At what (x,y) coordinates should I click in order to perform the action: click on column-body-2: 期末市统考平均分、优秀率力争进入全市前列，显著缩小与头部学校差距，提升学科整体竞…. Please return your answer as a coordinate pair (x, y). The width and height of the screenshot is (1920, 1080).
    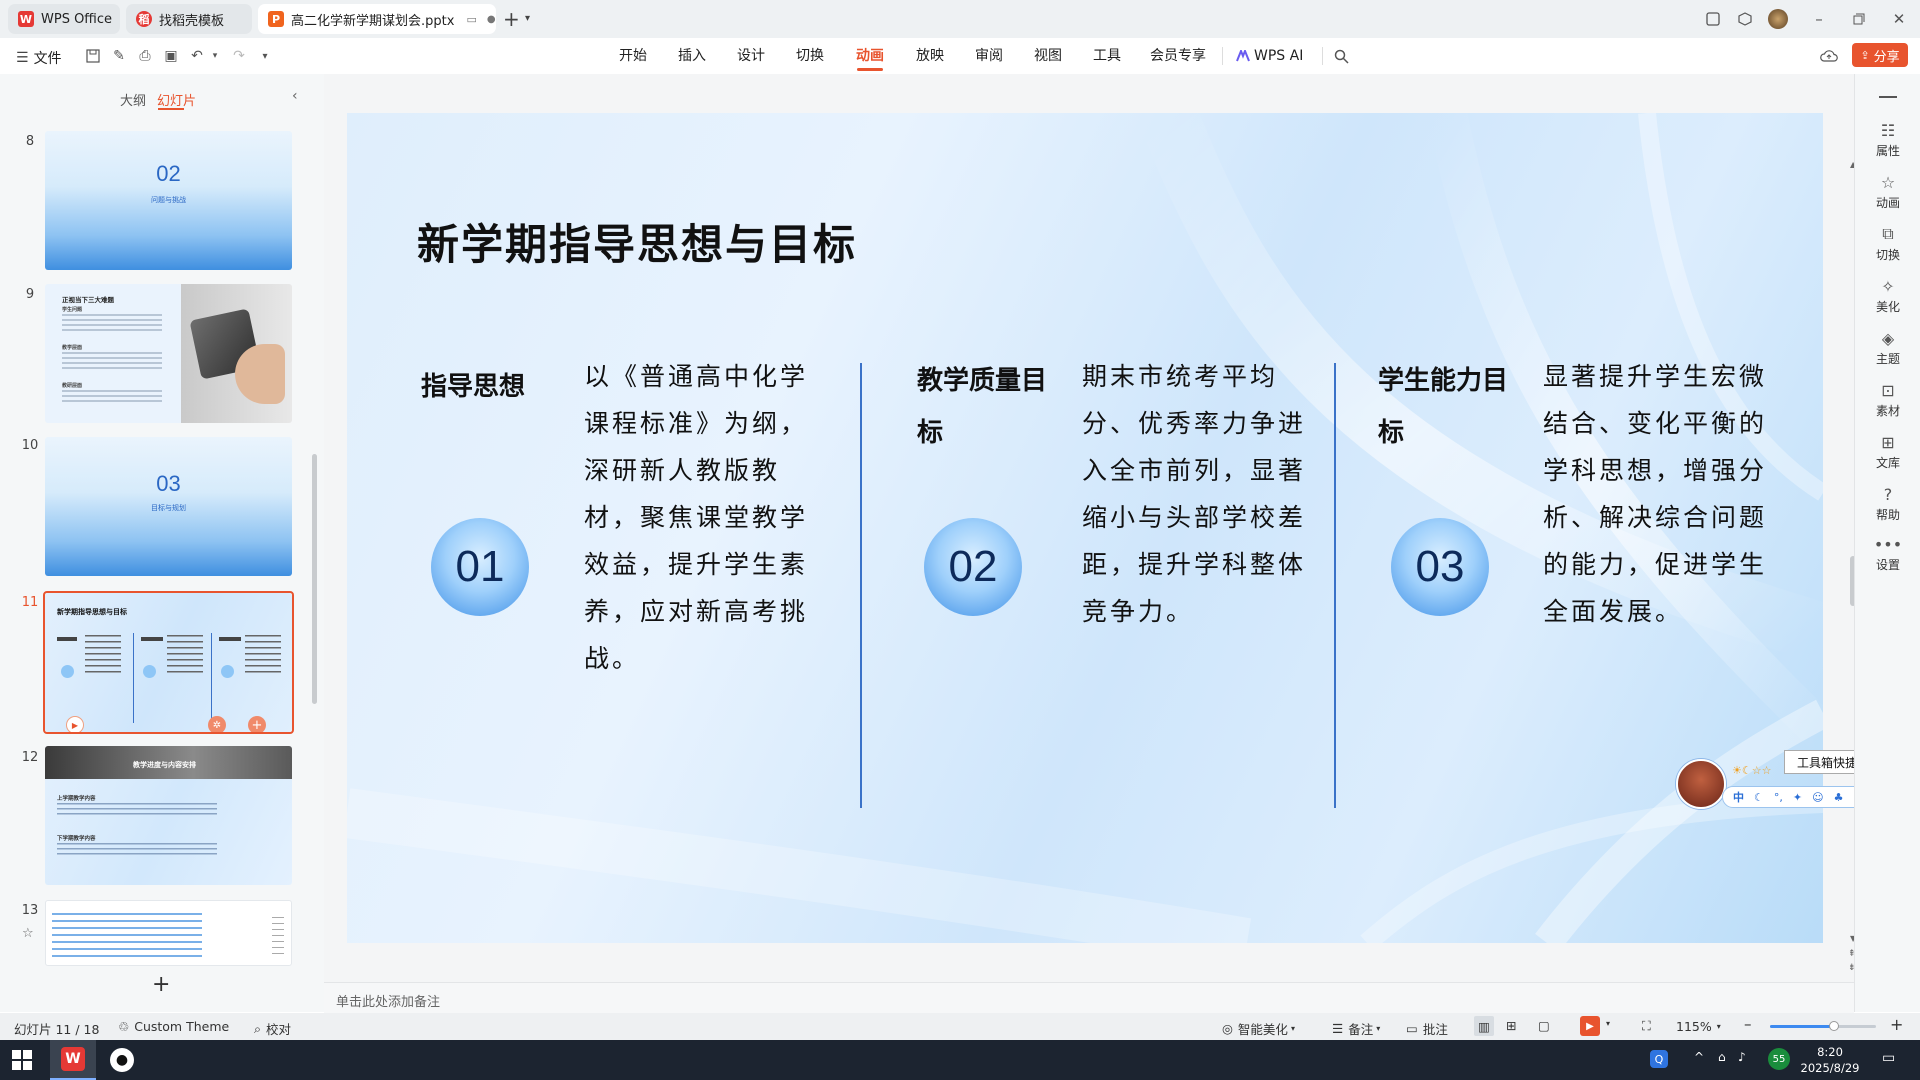
    Looking at the image, I should click on (1196, 494).